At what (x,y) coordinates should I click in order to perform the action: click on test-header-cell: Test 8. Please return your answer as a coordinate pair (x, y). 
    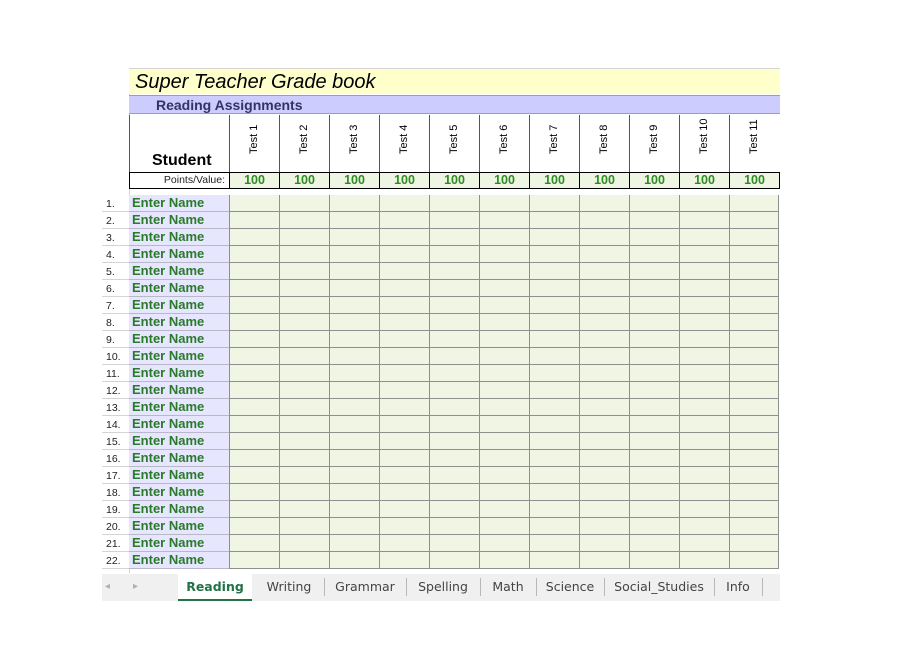
    Looking at the image, I should click on (604, 143).